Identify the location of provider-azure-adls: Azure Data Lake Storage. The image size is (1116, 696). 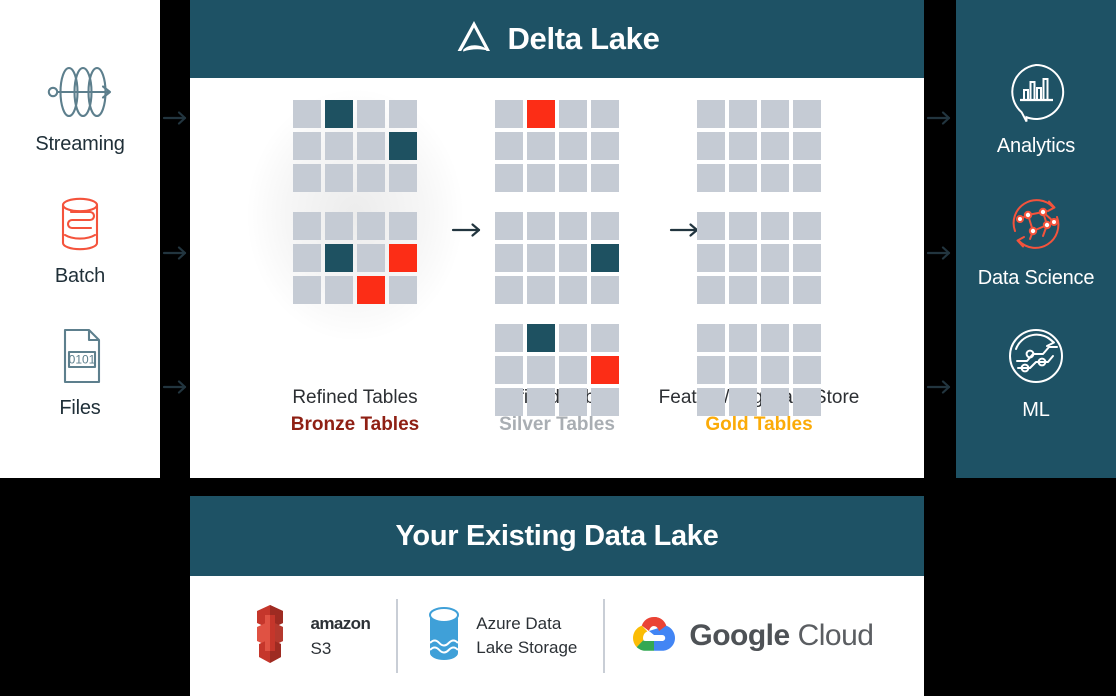
(500, 636).